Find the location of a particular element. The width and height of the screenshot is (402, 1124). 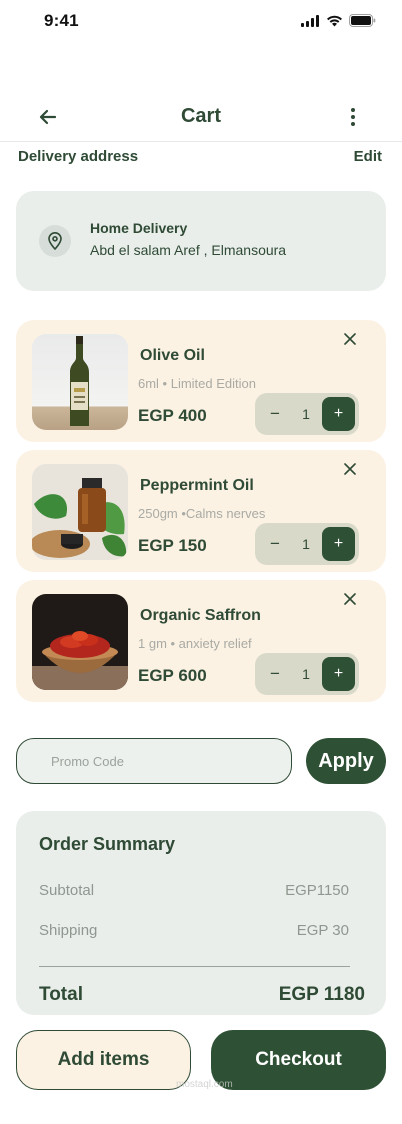

more-vertical-icon is located at coordinates (353, 117).